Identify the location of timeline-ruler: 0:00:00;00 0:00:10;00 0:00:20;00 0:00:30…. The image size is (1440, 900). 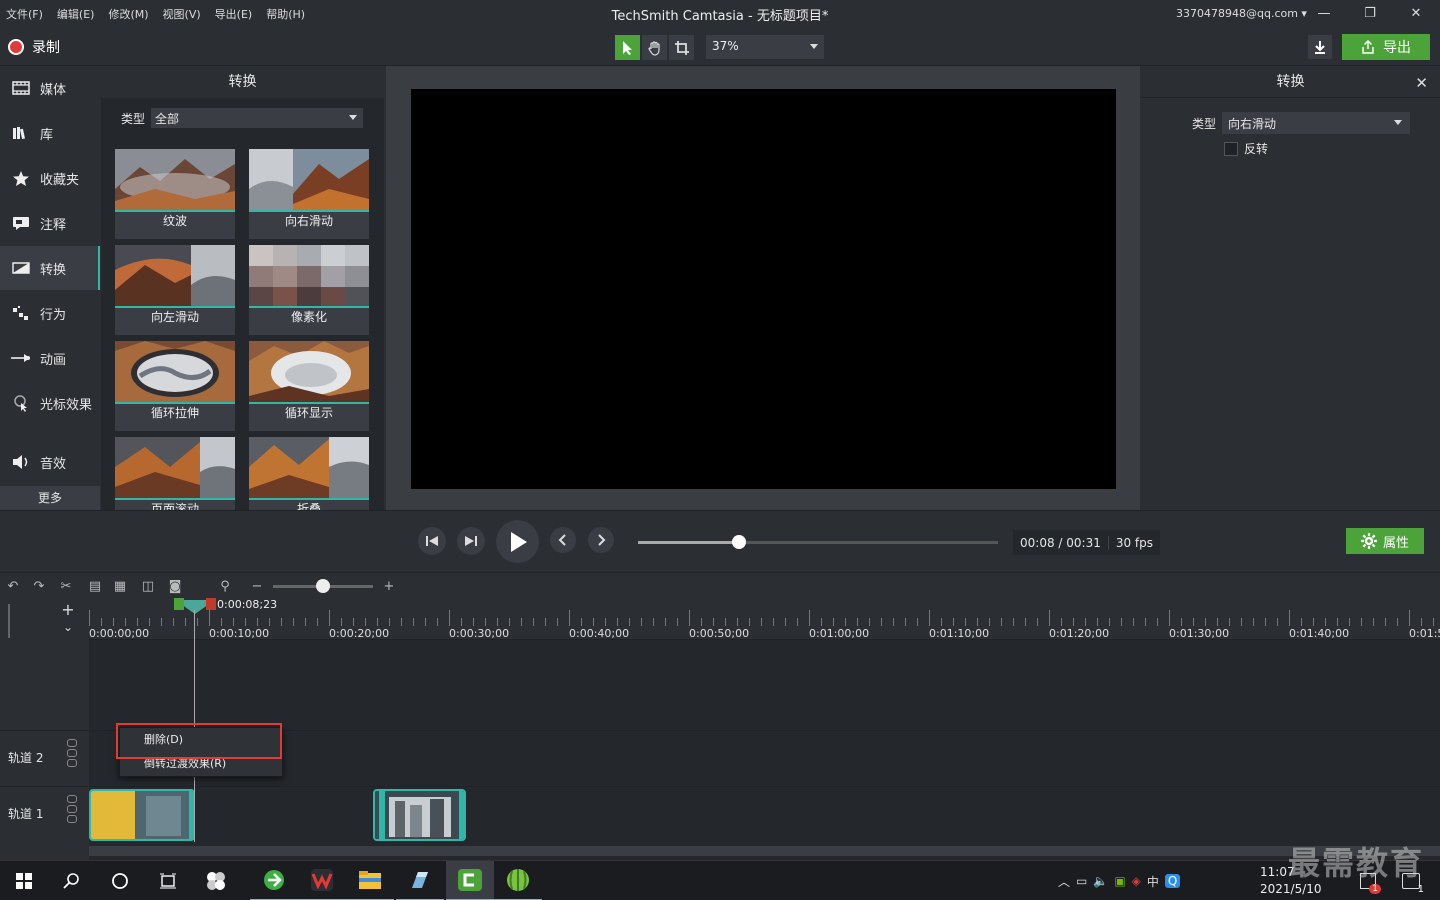
(764, 619).